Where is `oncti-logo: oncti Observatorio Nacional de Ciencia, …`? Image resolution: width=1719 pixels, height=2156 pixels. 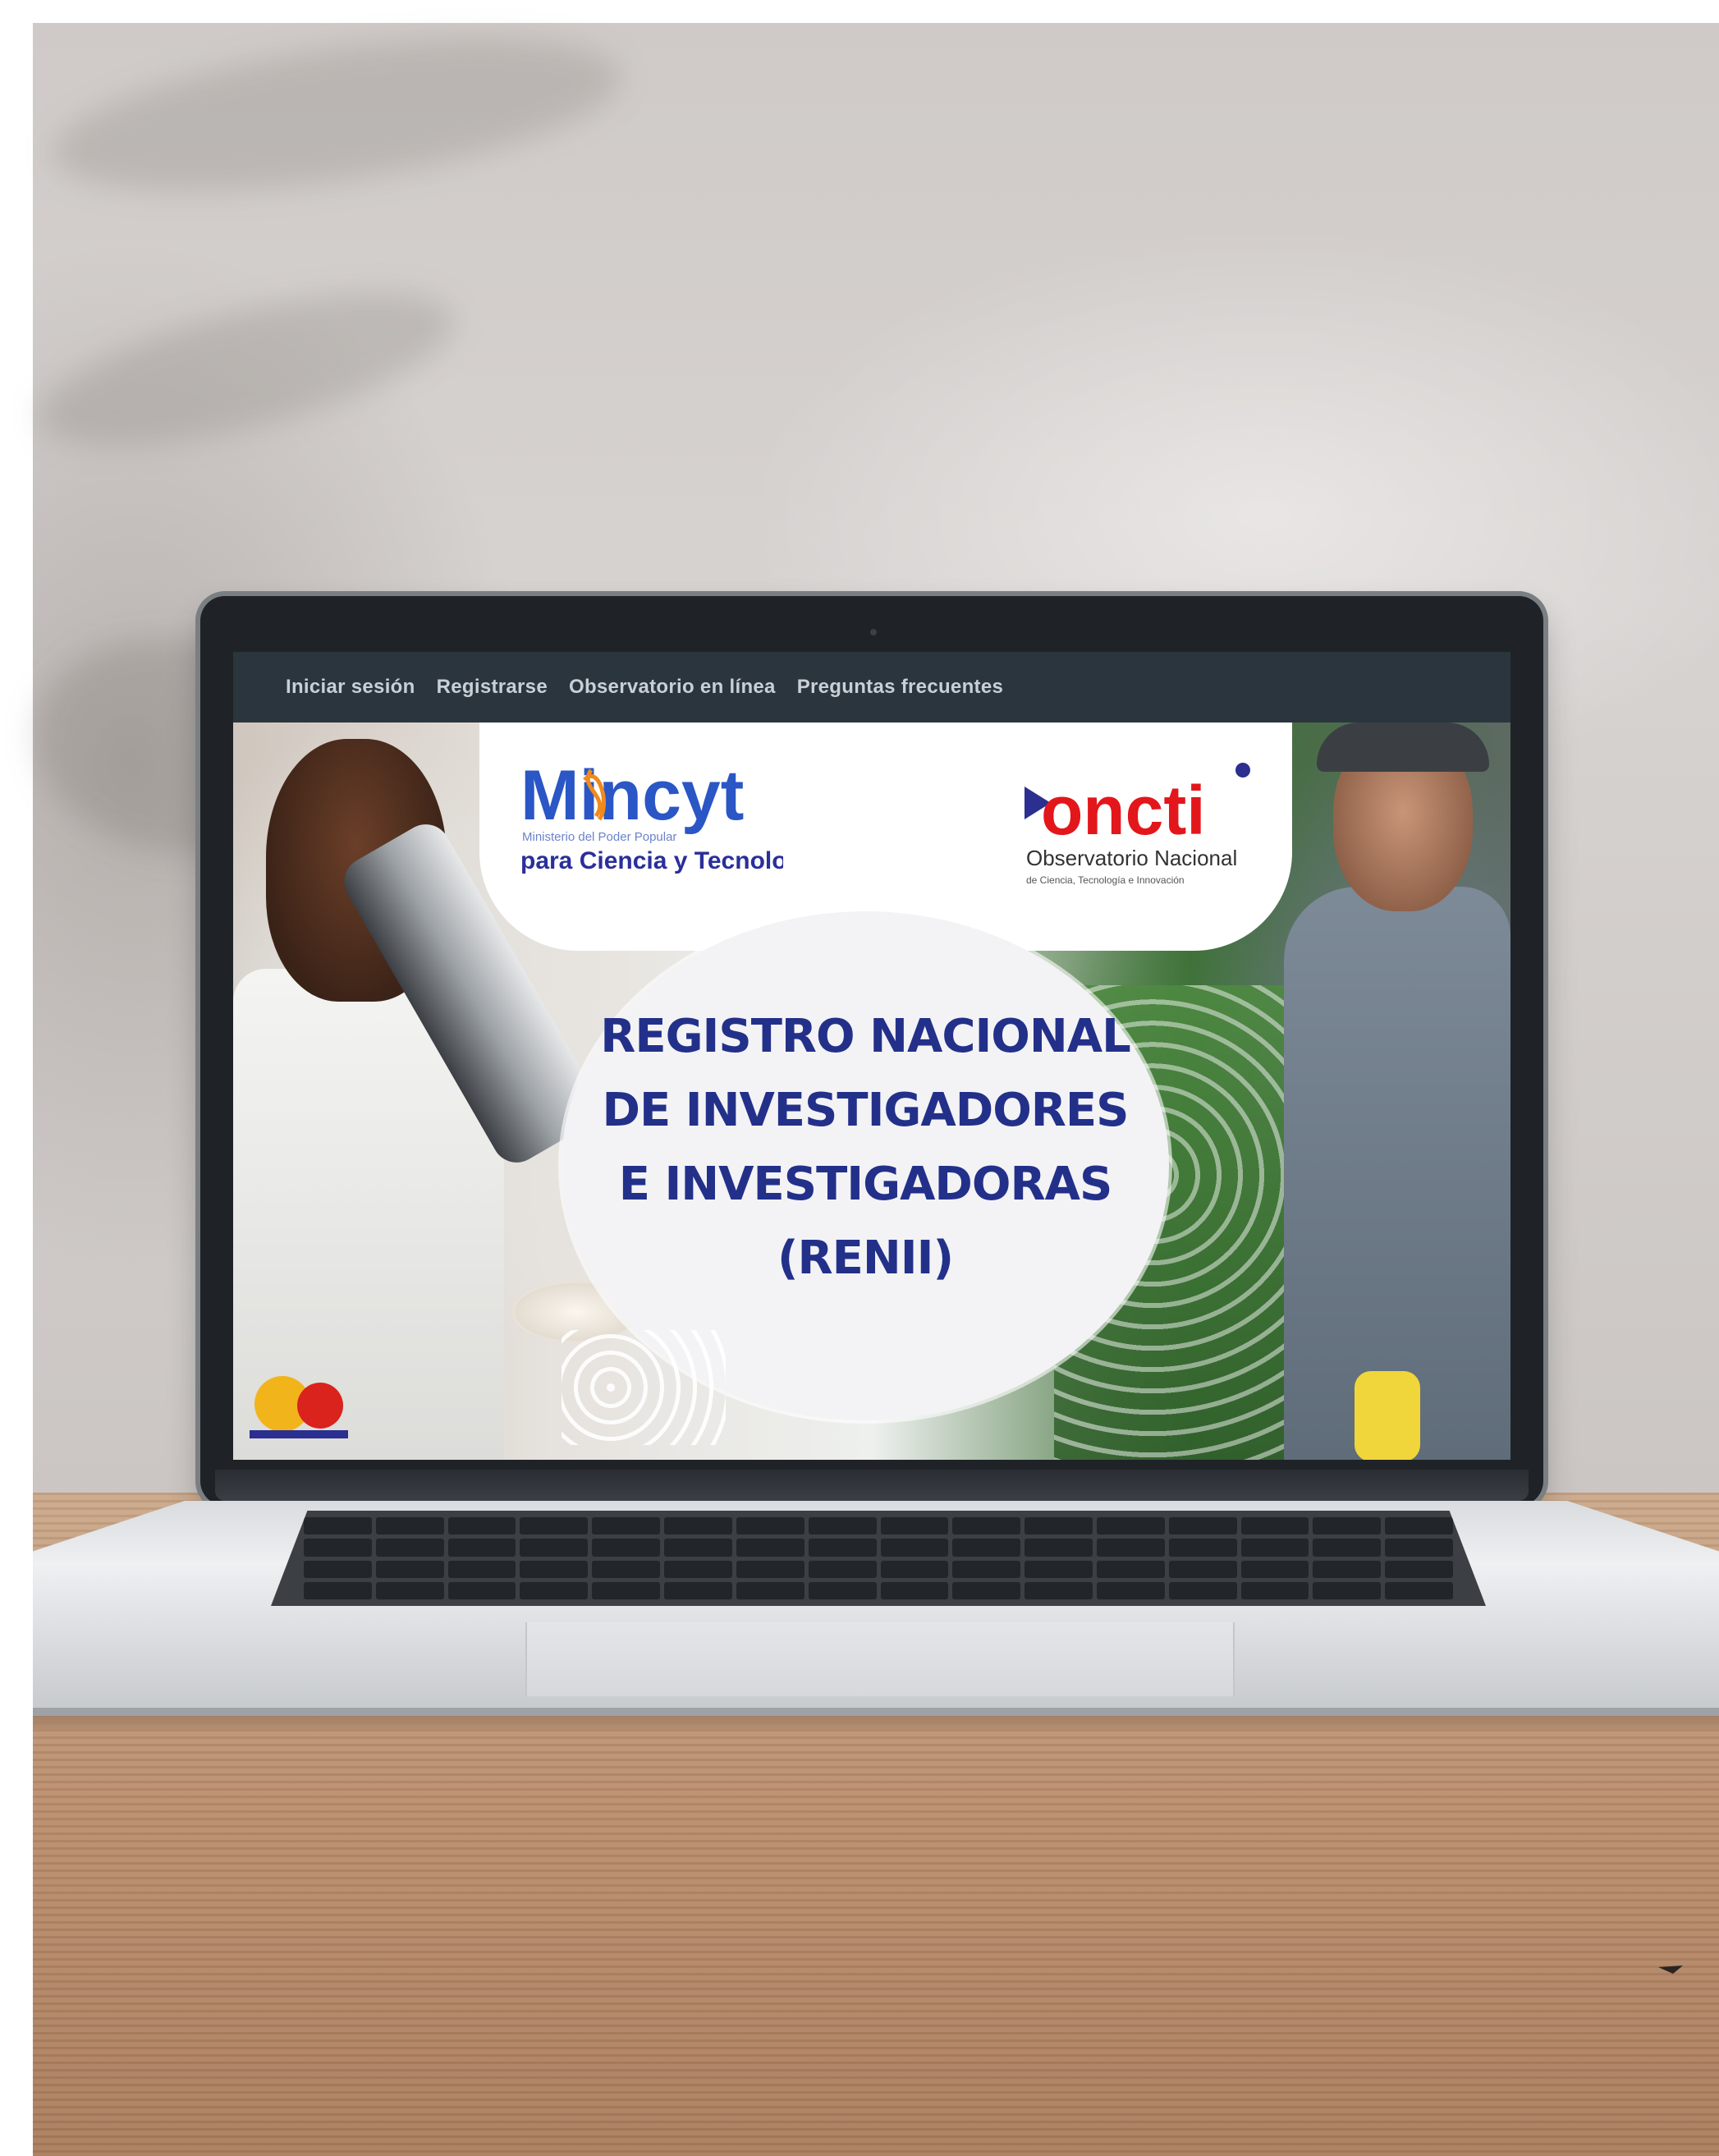
oncti-logo: oncti Observatorio Nacional de Ciencia, … is located at coordinates (1144, 827).